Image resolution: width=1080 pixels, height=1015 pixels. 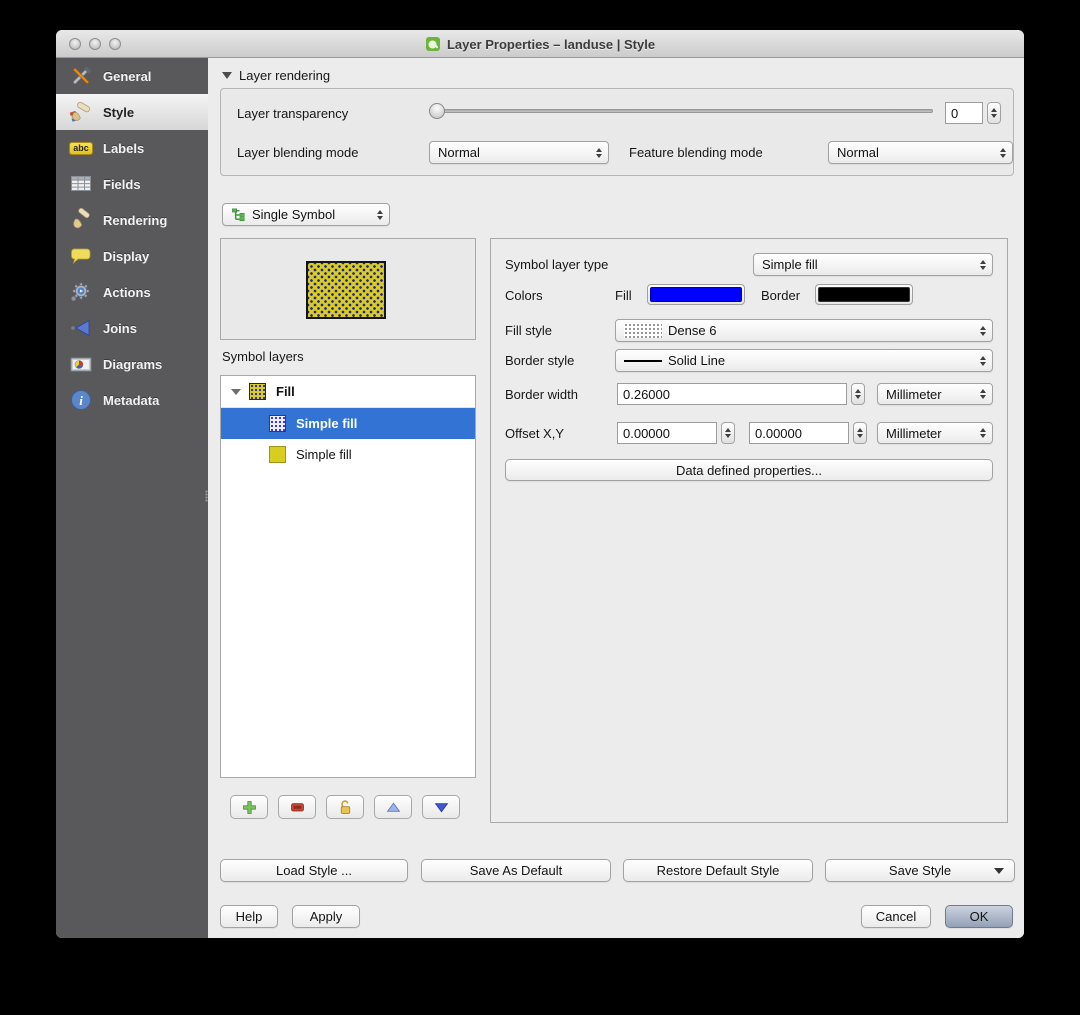 I want to click on save-as-default-label: Save As Default, so click(x=516, y=870).